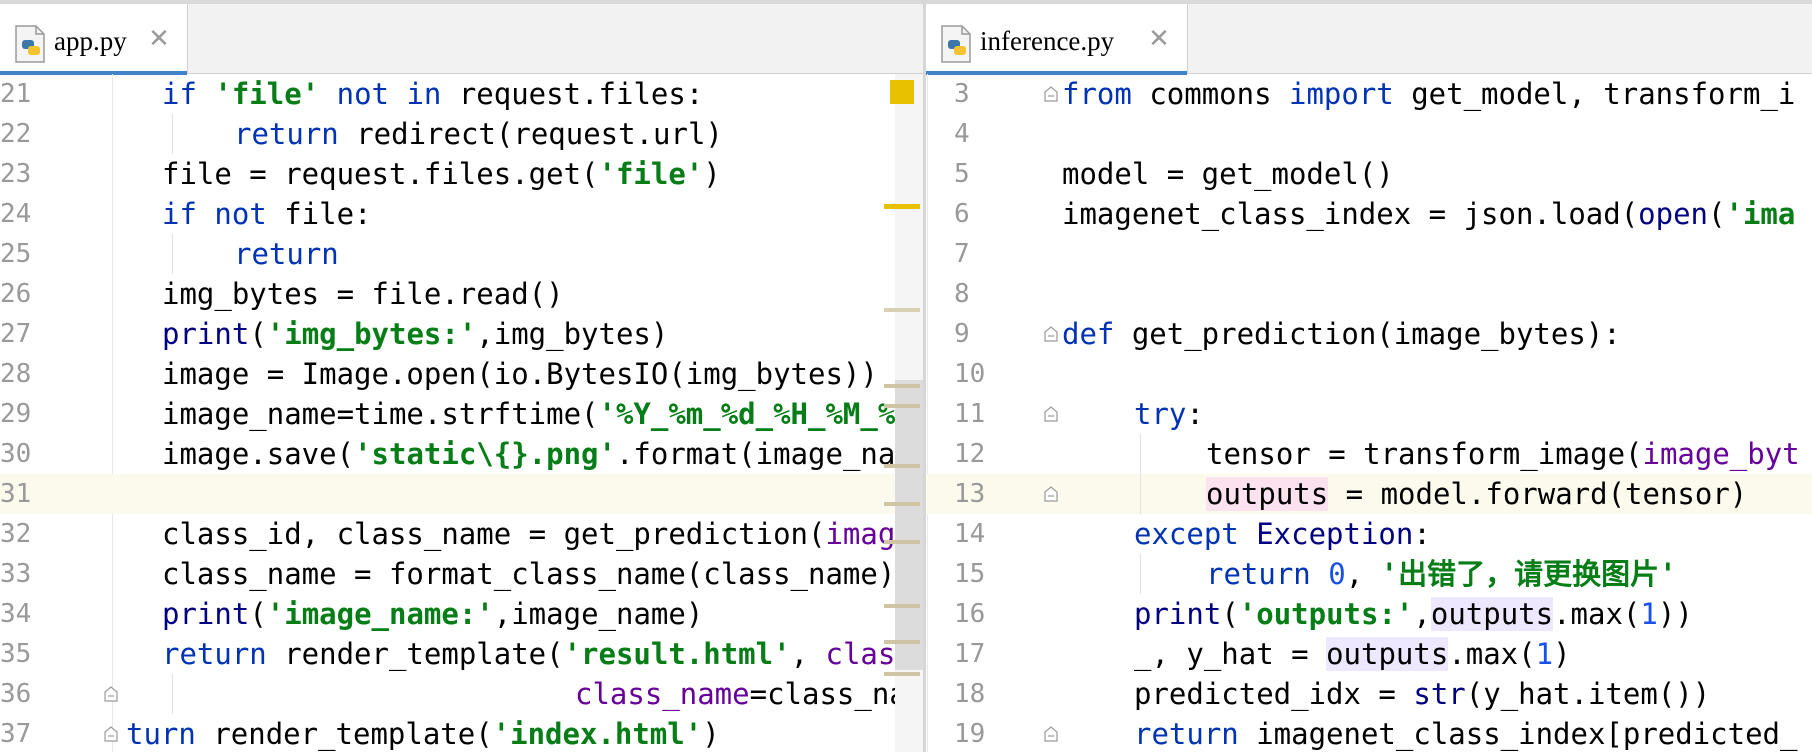  I want to click on code-line: 36 class_name=class_nar, so click(461, 694).